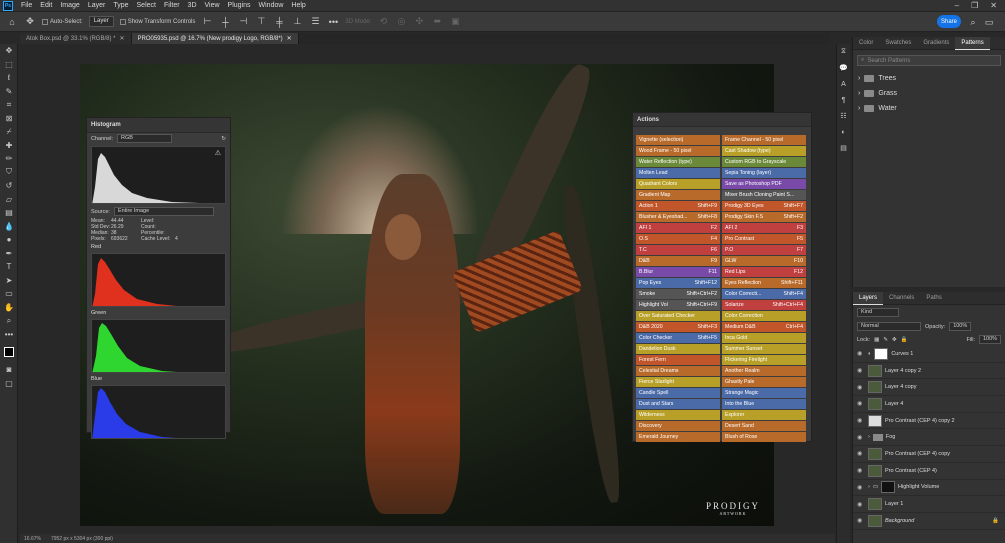  What do you see at coordinates (764, 217) in the screenshot?
I see `action-button: Prodigy Skin F.S Shift+F2` at bounding box center [764, 217].